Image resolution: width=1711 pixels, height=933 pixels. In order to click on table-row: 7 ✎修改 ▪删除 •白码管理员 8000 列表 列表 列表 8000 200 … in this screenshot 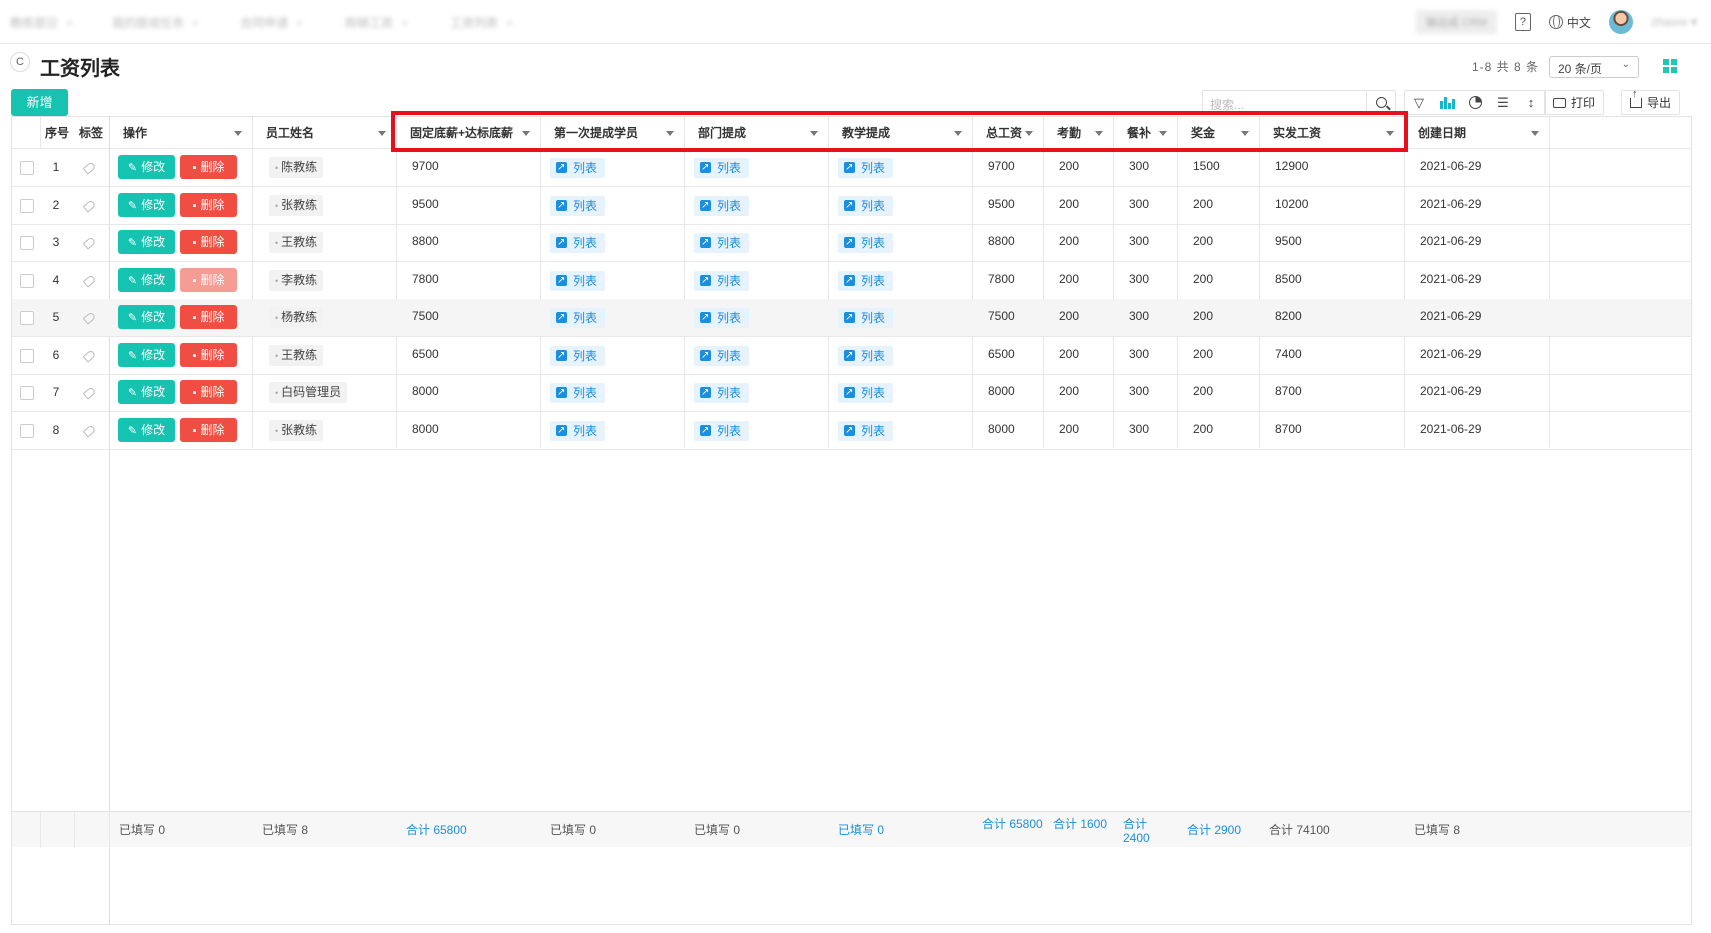, I will do `click(851, 393)`.